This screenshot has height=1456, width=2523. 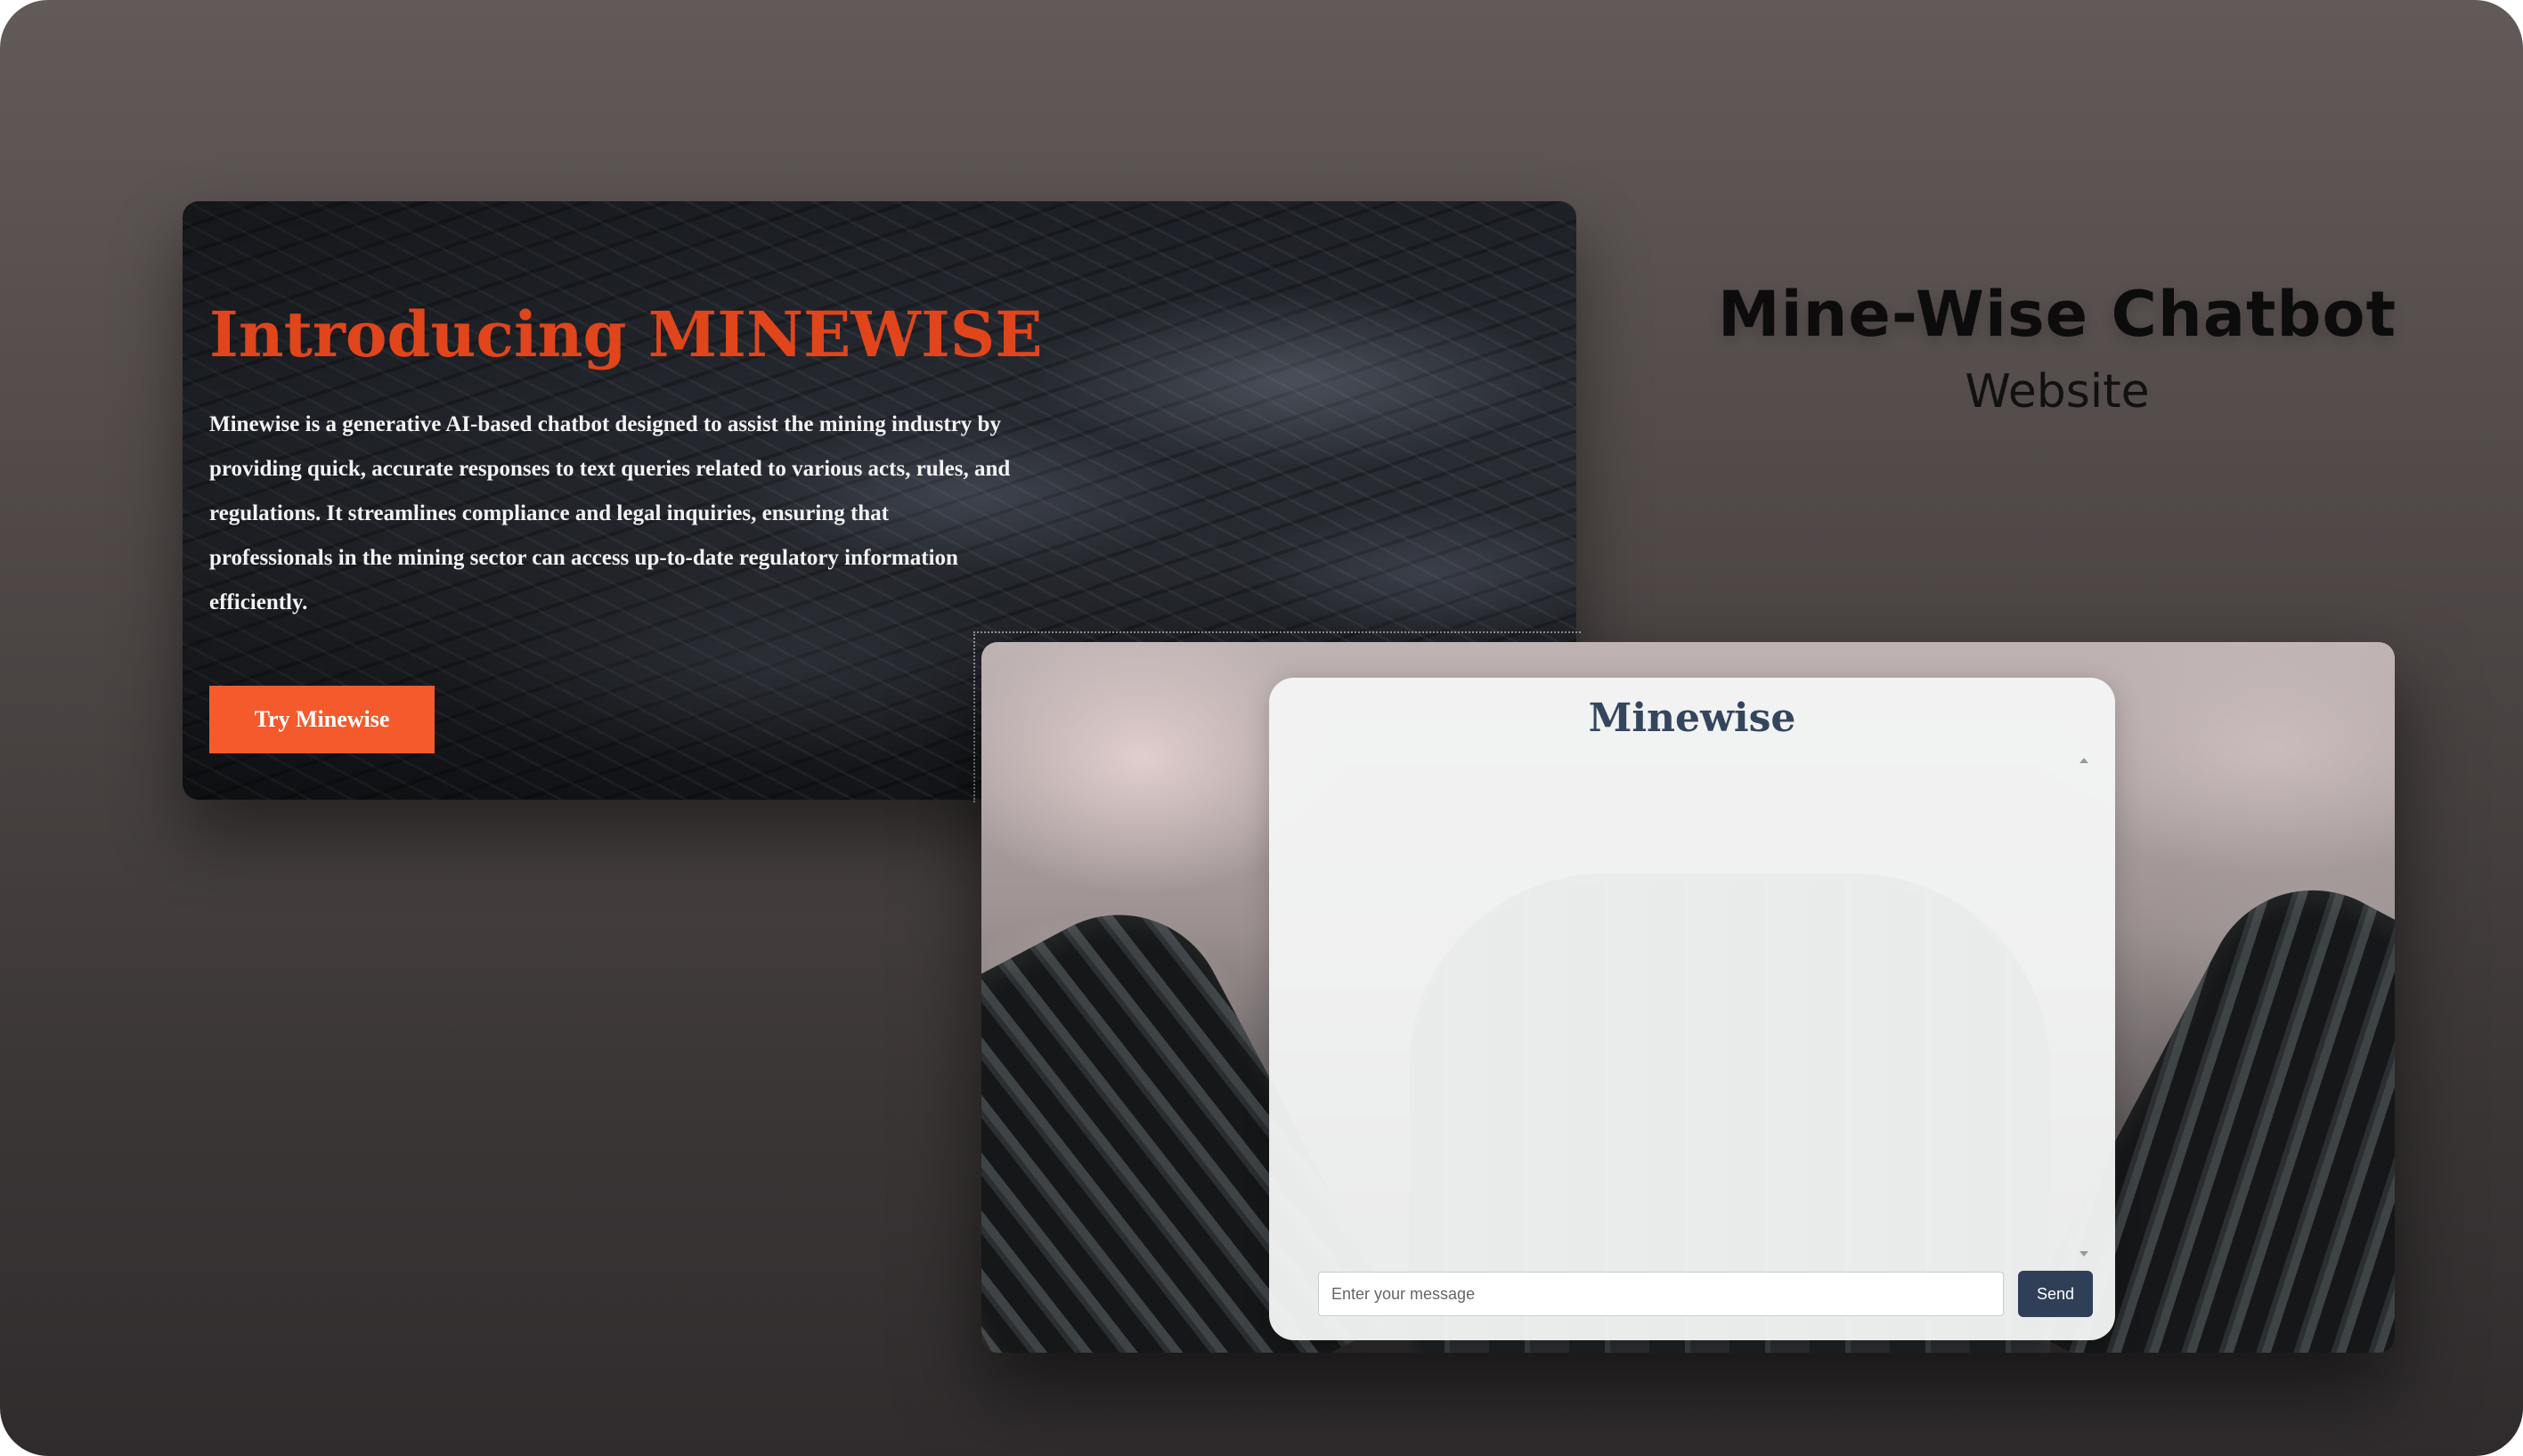 What do you see at coordinates (2083, 760) in the screenshot?
I see `scroll-up-arrow-icon` at bounding box center [2083, 760].